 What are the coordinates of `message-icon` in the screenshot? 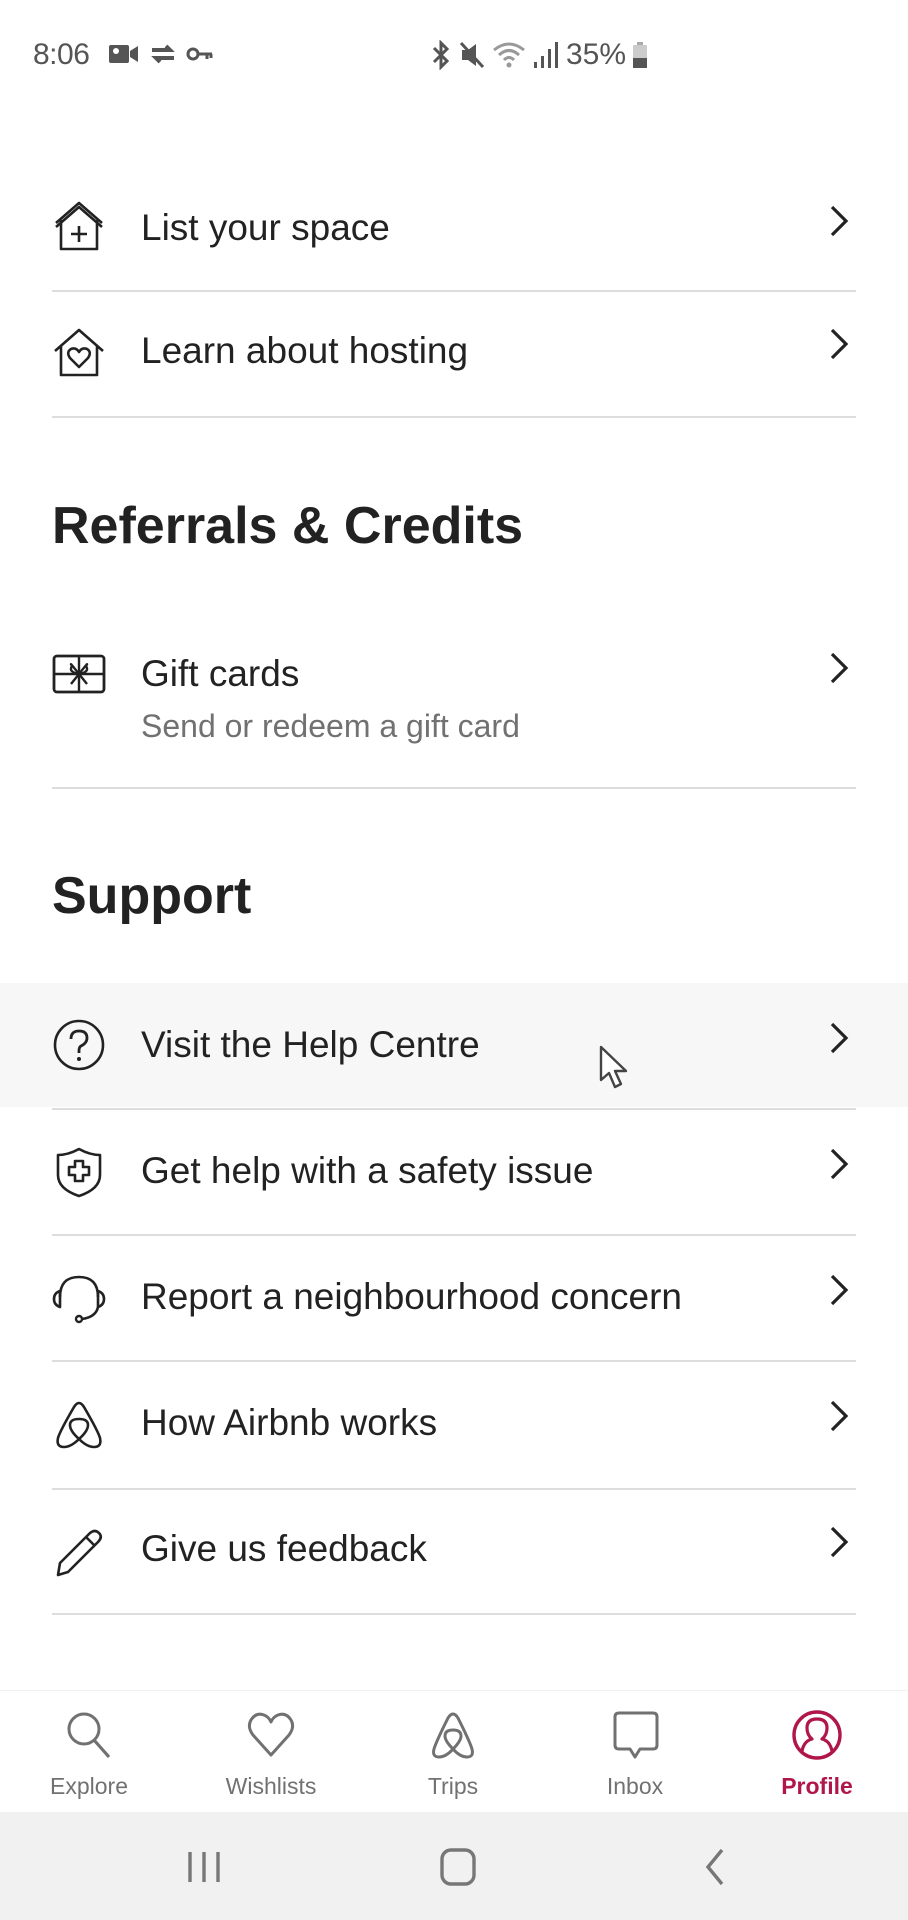 It's located at (636, 1735).